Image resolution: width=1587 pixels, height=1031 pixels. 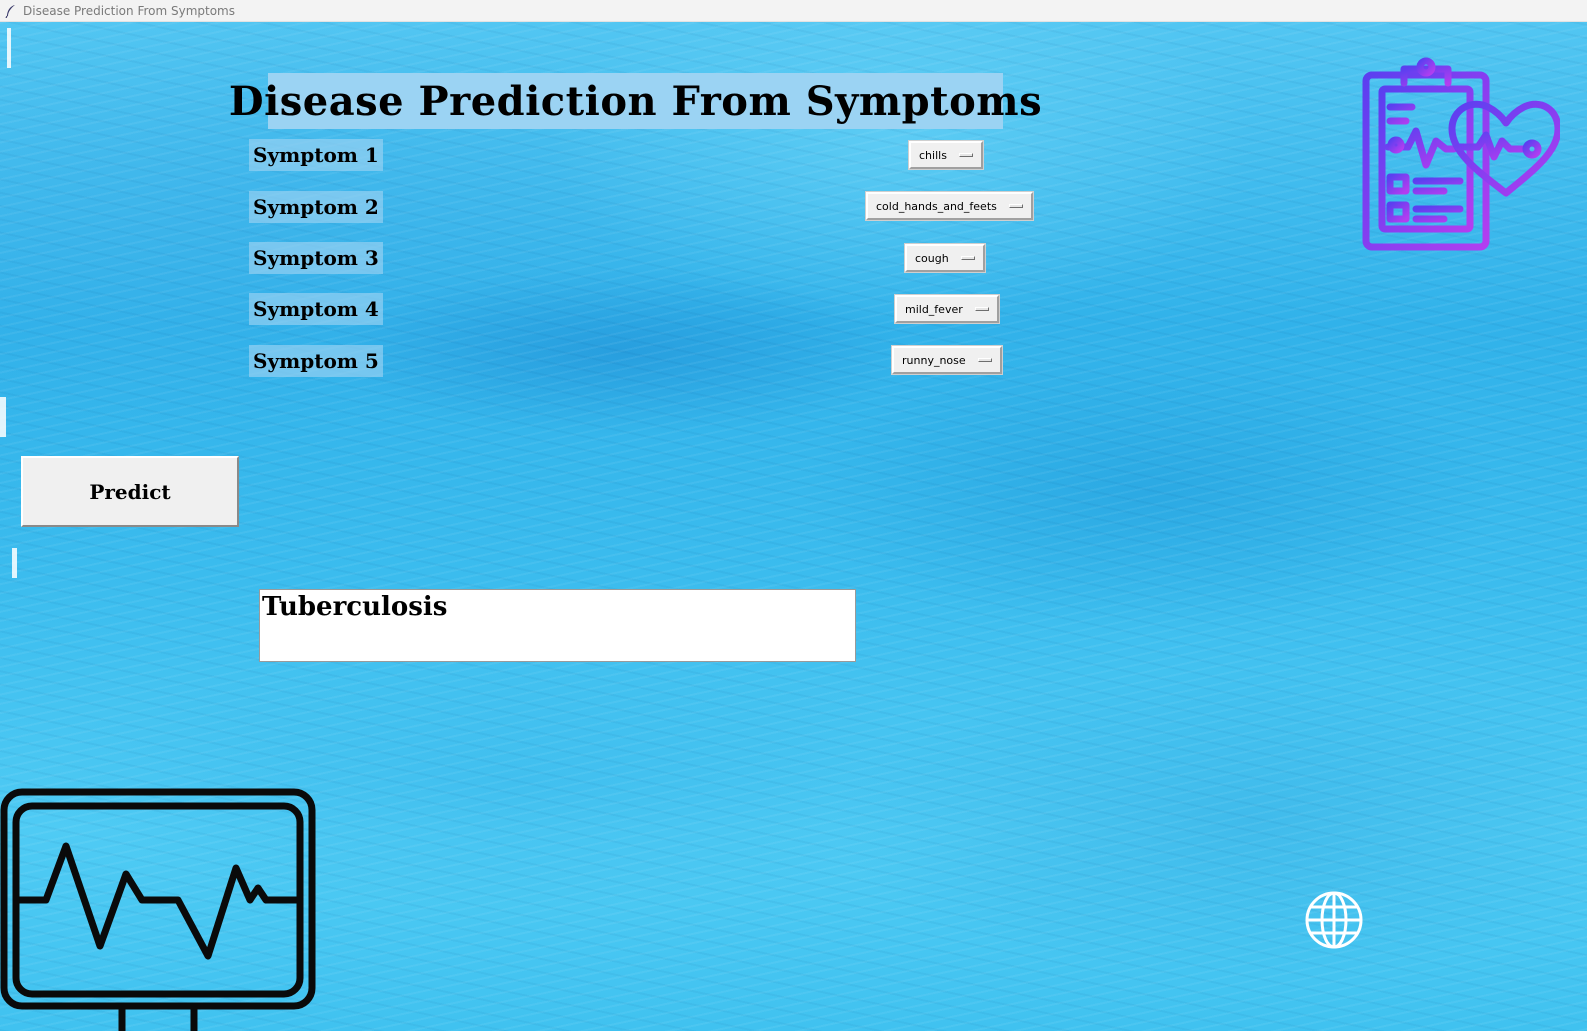 I want to click on feather-icon, so click(x=11, y=11).